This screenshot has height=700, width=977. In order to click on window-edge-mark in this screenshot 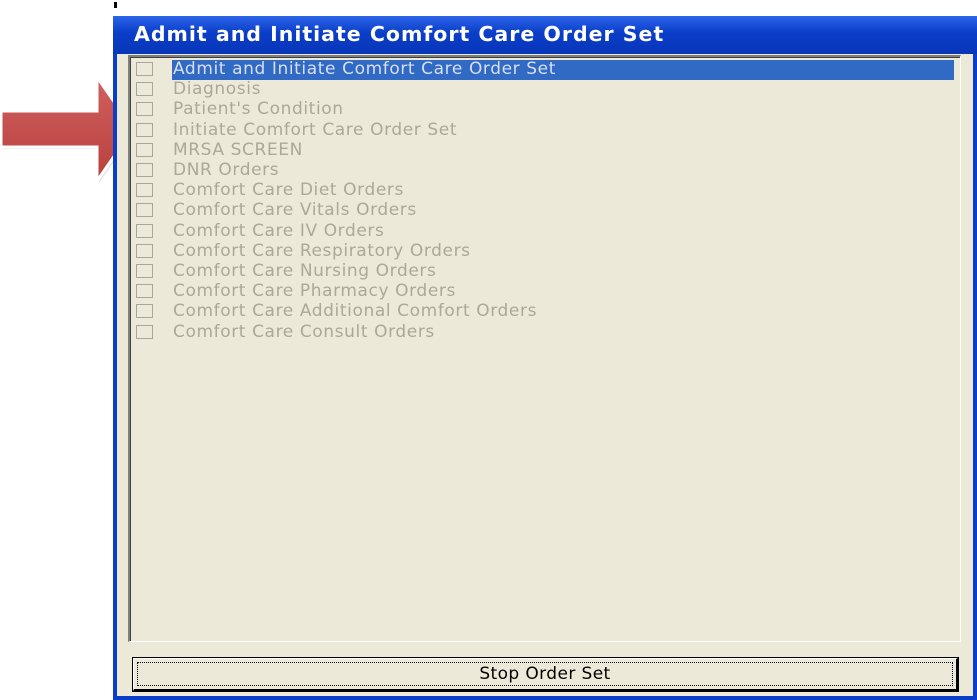, I will do `click(115, 8)`.